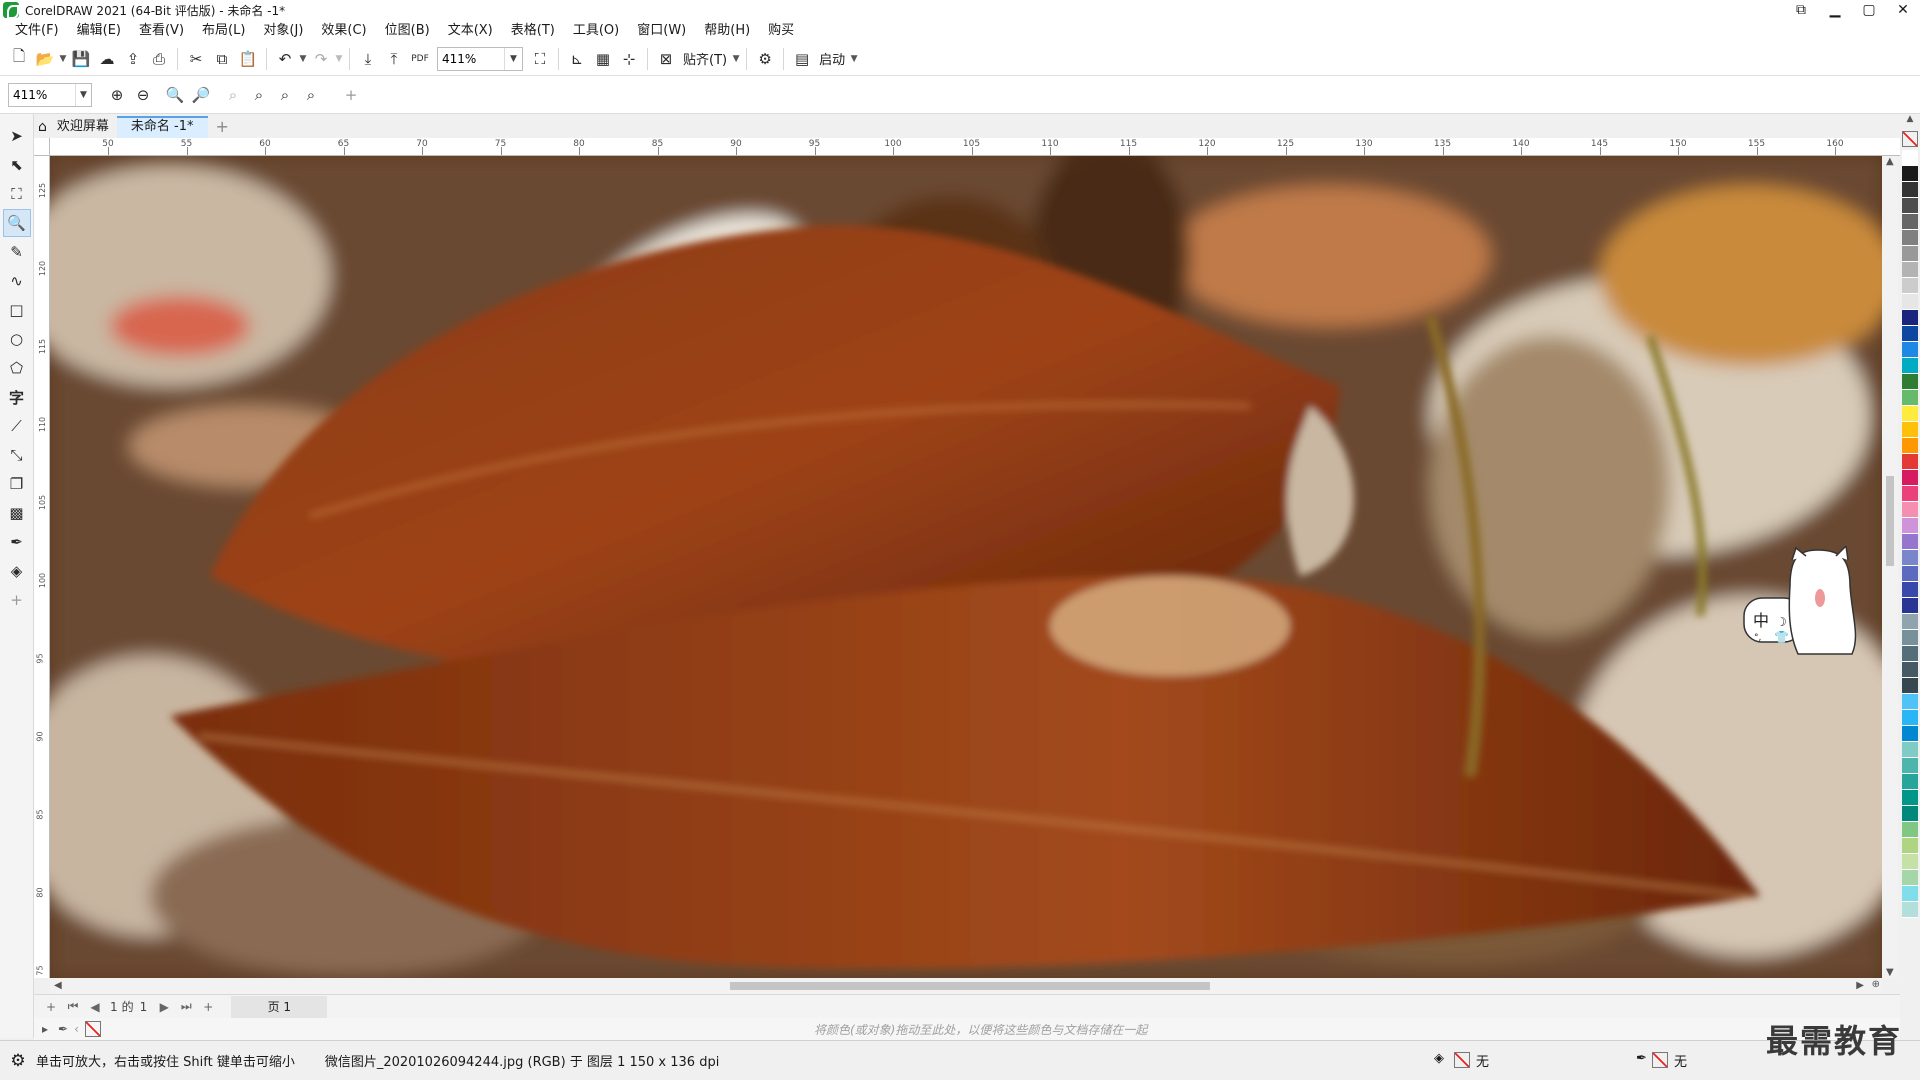  What do you see at coordinates (603, 59) in the screenshot?
I see `show-grid-icon: ▦` at bounding box center [603, 59].